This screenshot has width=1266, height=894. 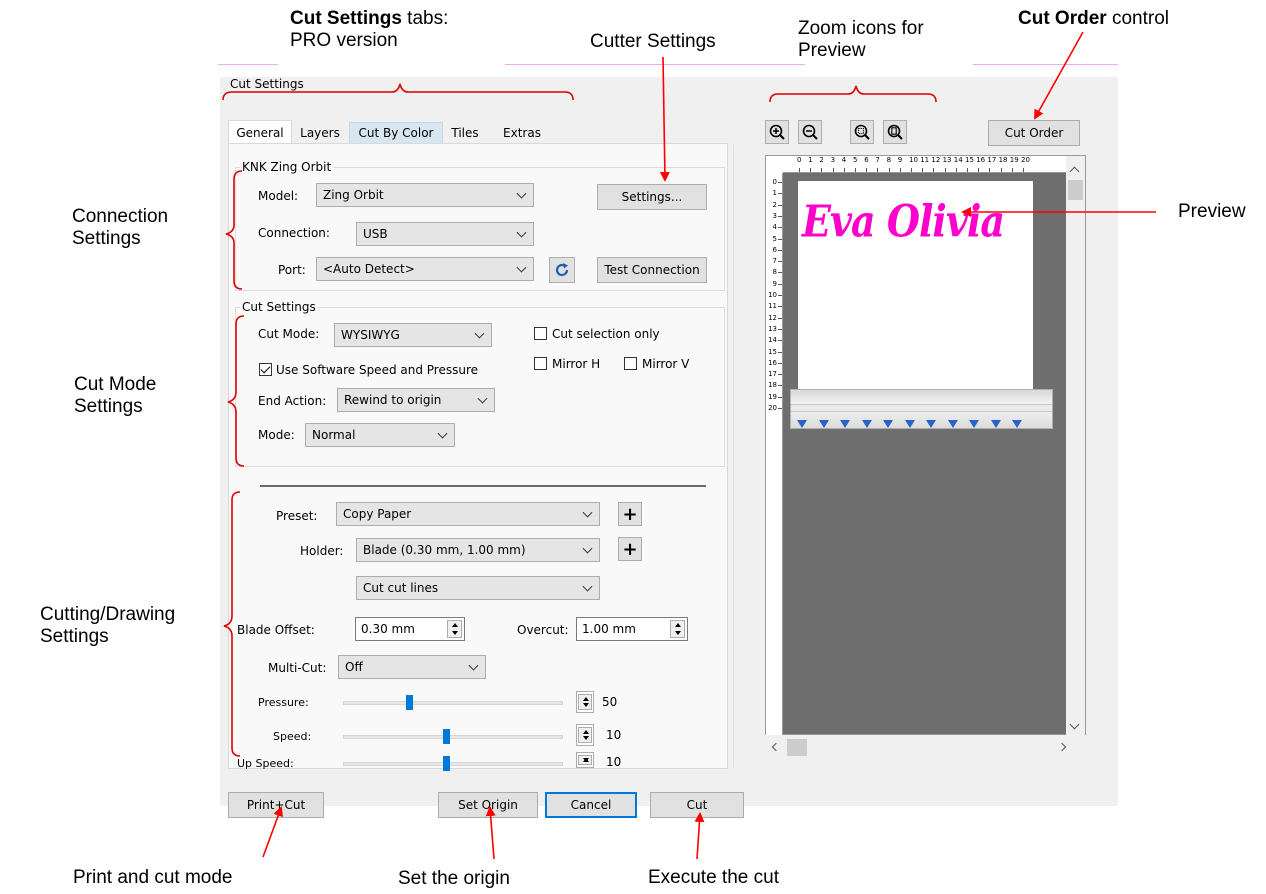 I want to click on add-holder-button: +, so click(x=630, y=549).